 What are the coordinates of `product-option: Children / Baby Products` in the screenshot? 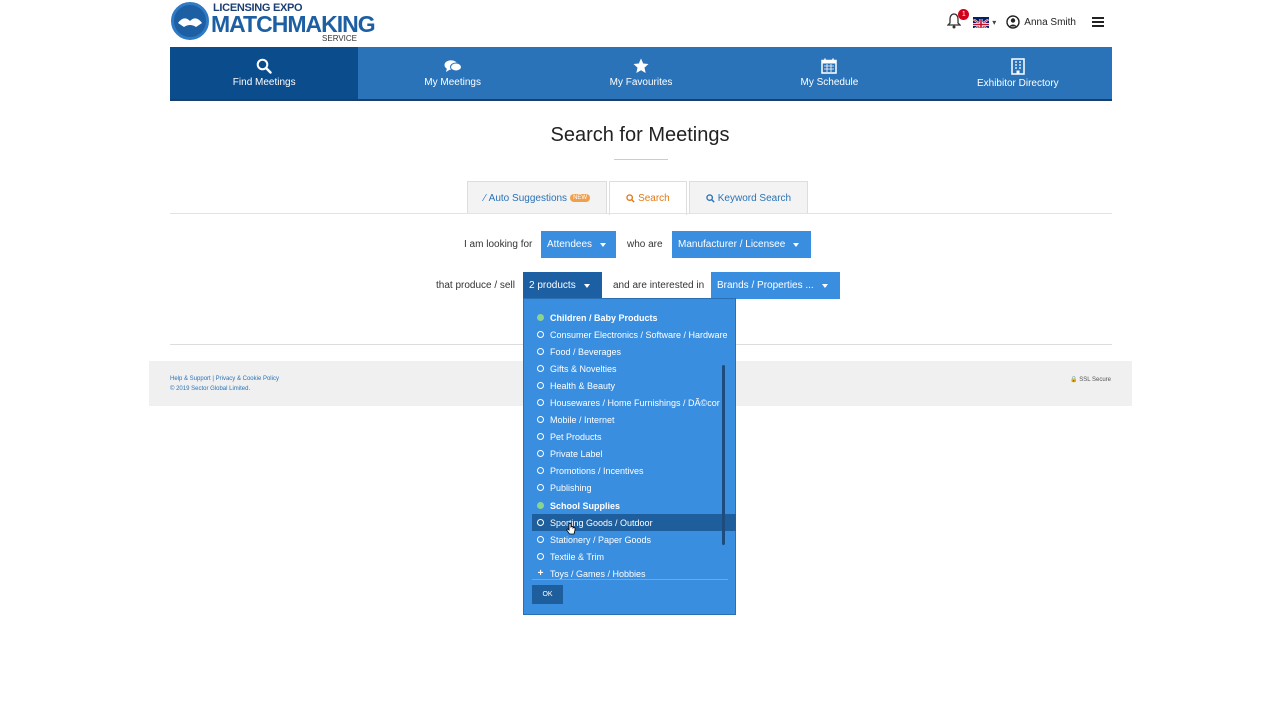 It's located at (621, 317).